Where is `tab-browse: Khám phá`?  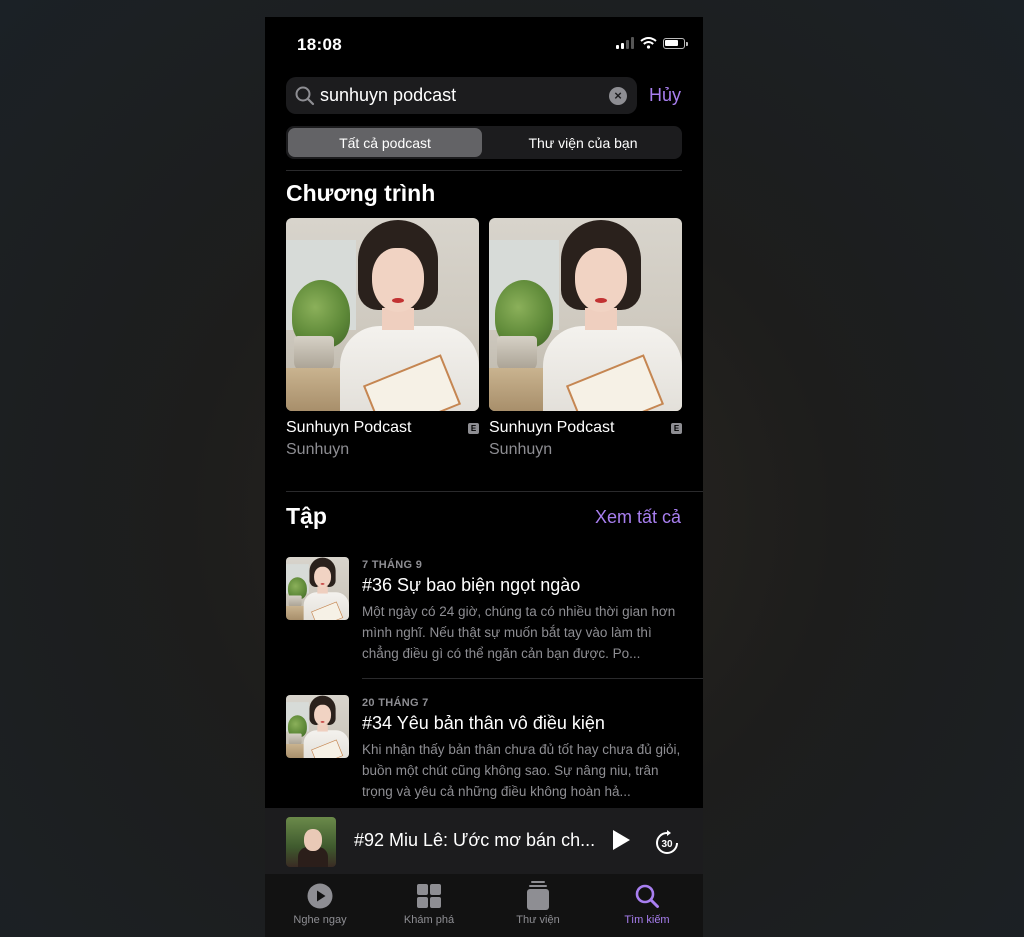
tab-browse: Khám phá is located at coordinates (429, 904).